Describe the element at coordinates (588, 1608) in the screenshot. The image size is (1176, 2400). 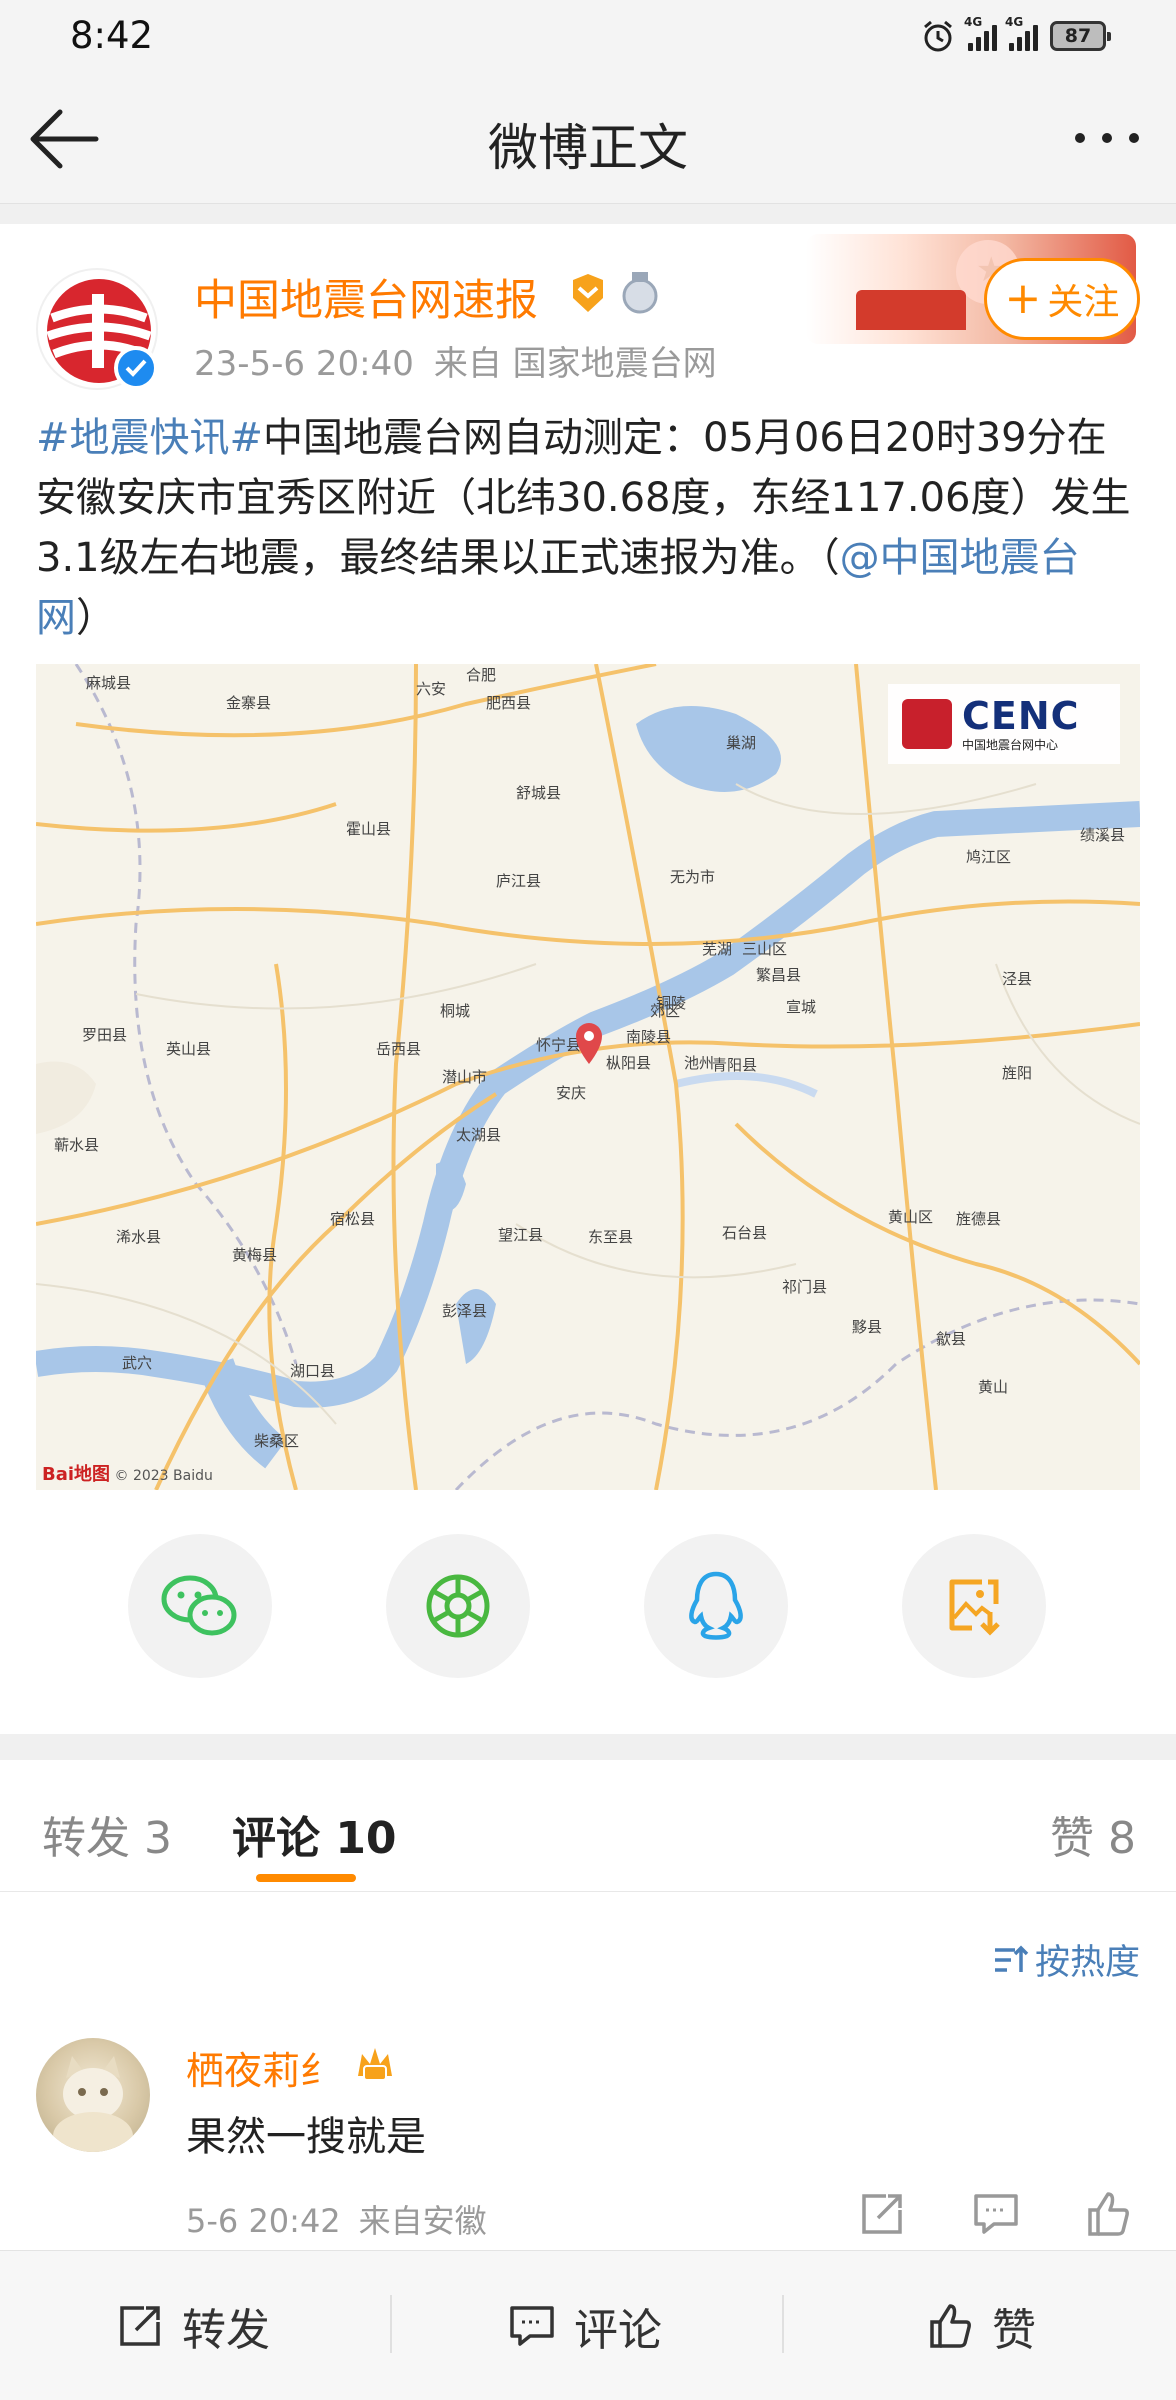
I see `share-row` at that location.